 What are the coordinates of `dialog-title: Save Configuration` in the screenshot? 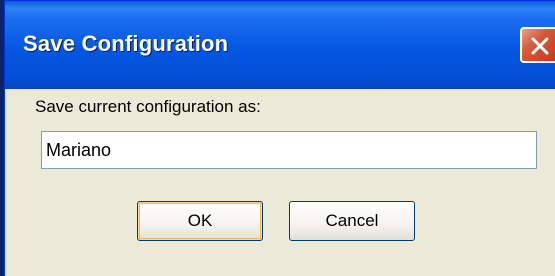 It's located at (126, 43).